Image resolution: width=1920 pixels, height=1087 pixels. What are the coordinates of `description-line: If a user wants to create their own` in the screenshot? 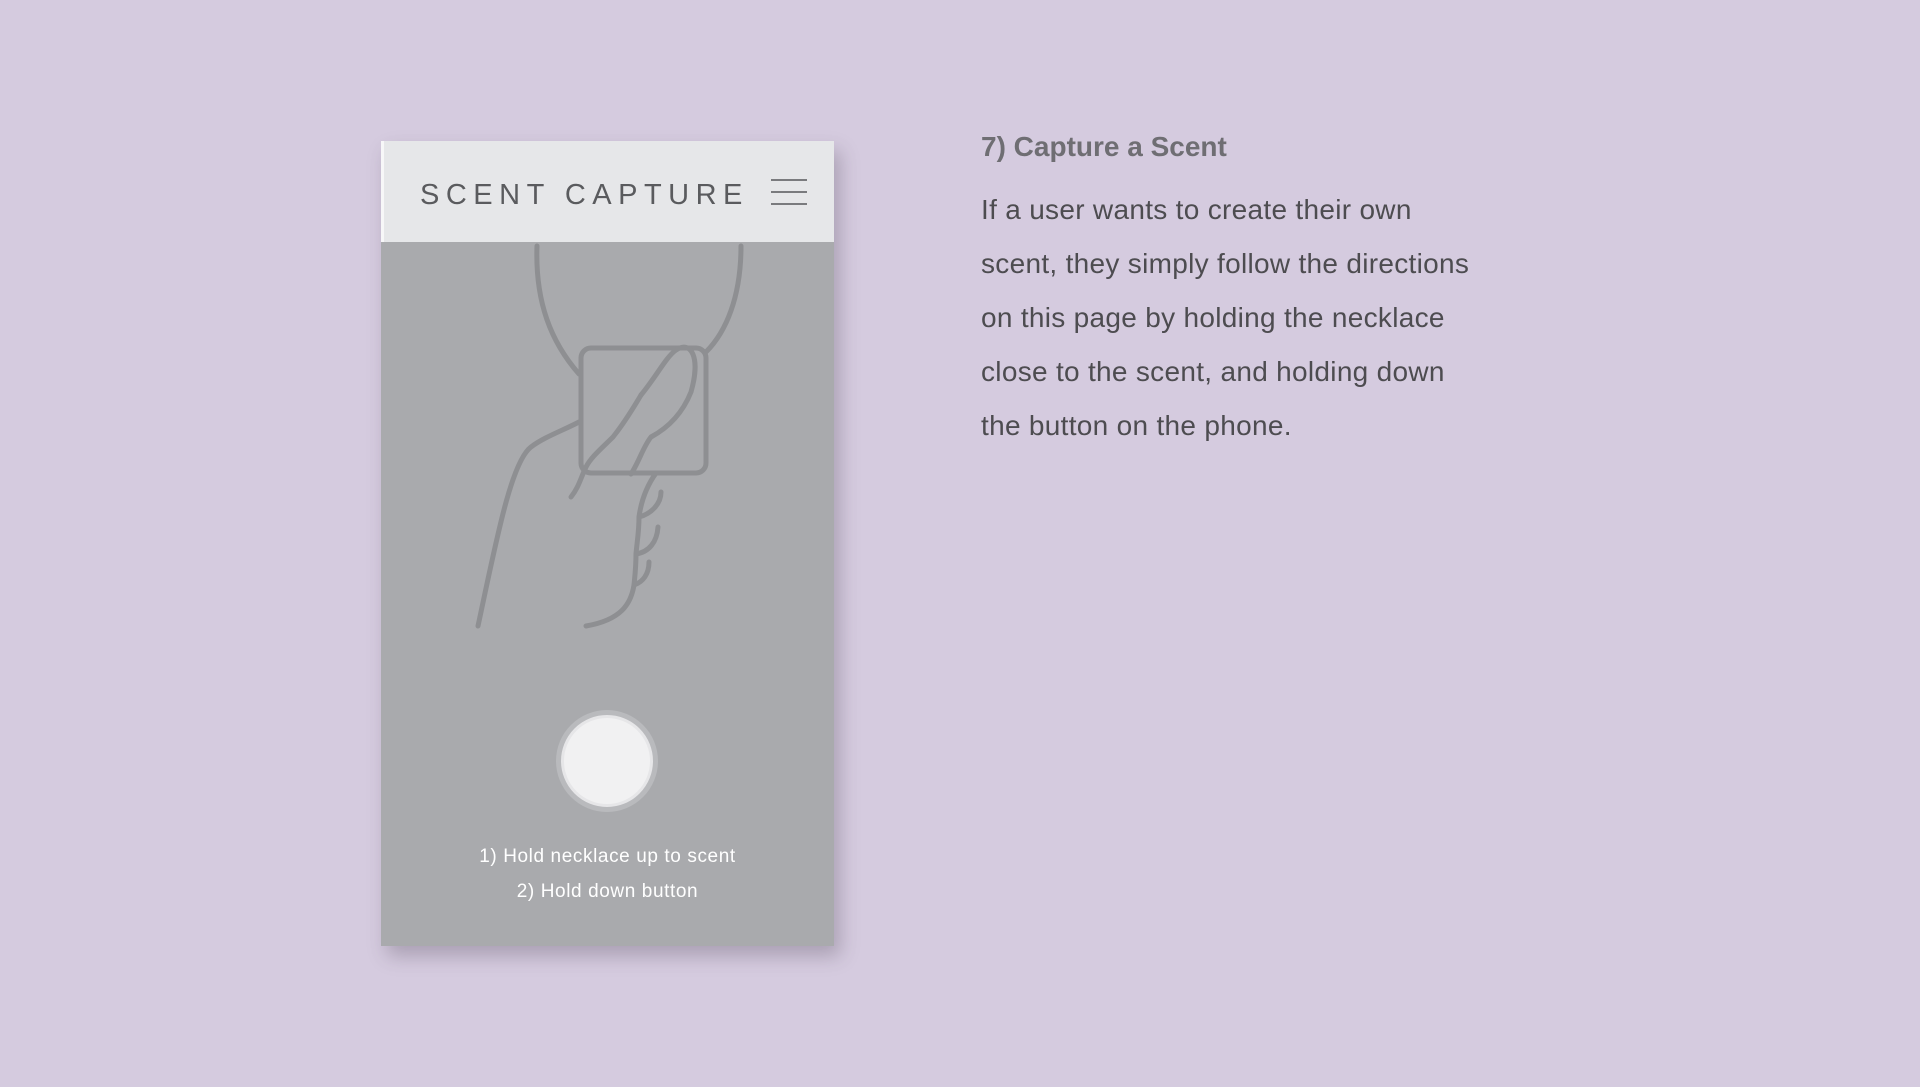 It's located at (1196, 209).